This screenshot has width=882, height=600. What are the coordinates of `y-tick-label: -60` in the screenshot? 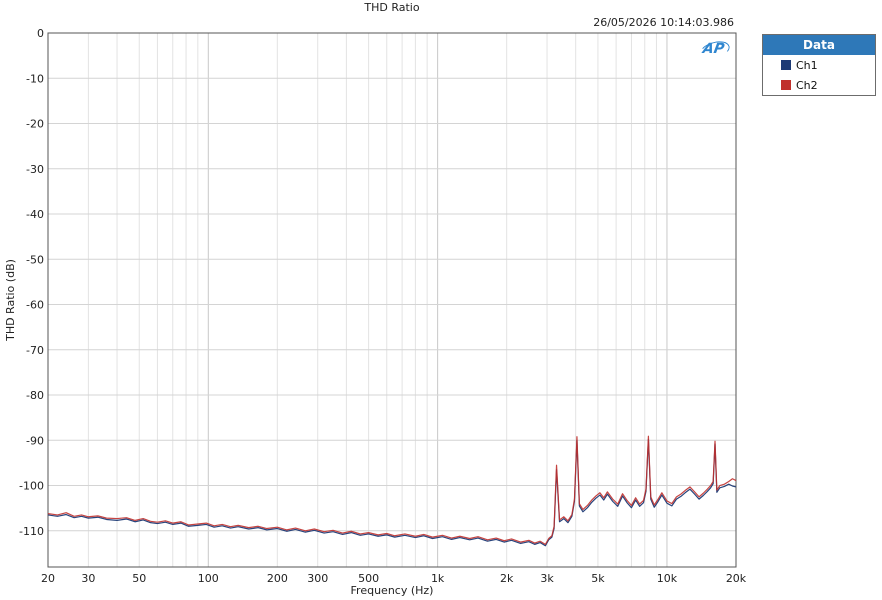 It's located at (35, 305).